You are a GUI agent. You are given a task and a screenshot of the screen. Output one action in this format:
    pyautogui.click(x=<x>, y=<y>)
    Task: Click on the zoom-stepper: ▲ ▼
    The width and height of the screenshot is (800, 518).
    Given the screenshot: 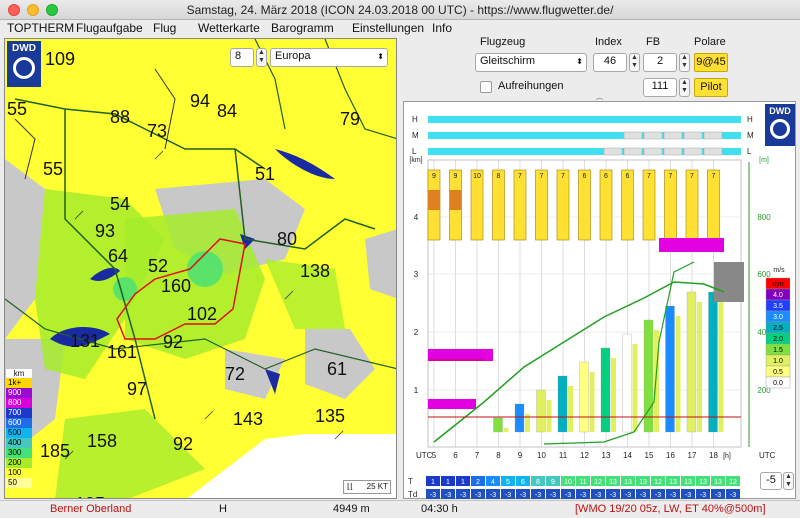 What is the action you would take?
    pyautogui.click(x=261, y=57)
    